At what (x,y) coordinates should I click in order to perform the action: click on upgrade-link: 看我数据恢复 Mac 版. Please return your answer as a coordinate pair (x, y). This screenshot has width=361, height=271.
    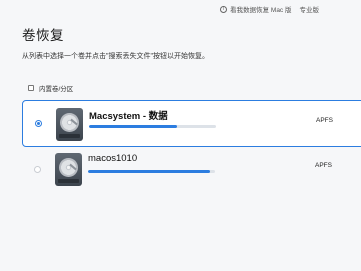
    Looking at the image, I should click on (260, 9).